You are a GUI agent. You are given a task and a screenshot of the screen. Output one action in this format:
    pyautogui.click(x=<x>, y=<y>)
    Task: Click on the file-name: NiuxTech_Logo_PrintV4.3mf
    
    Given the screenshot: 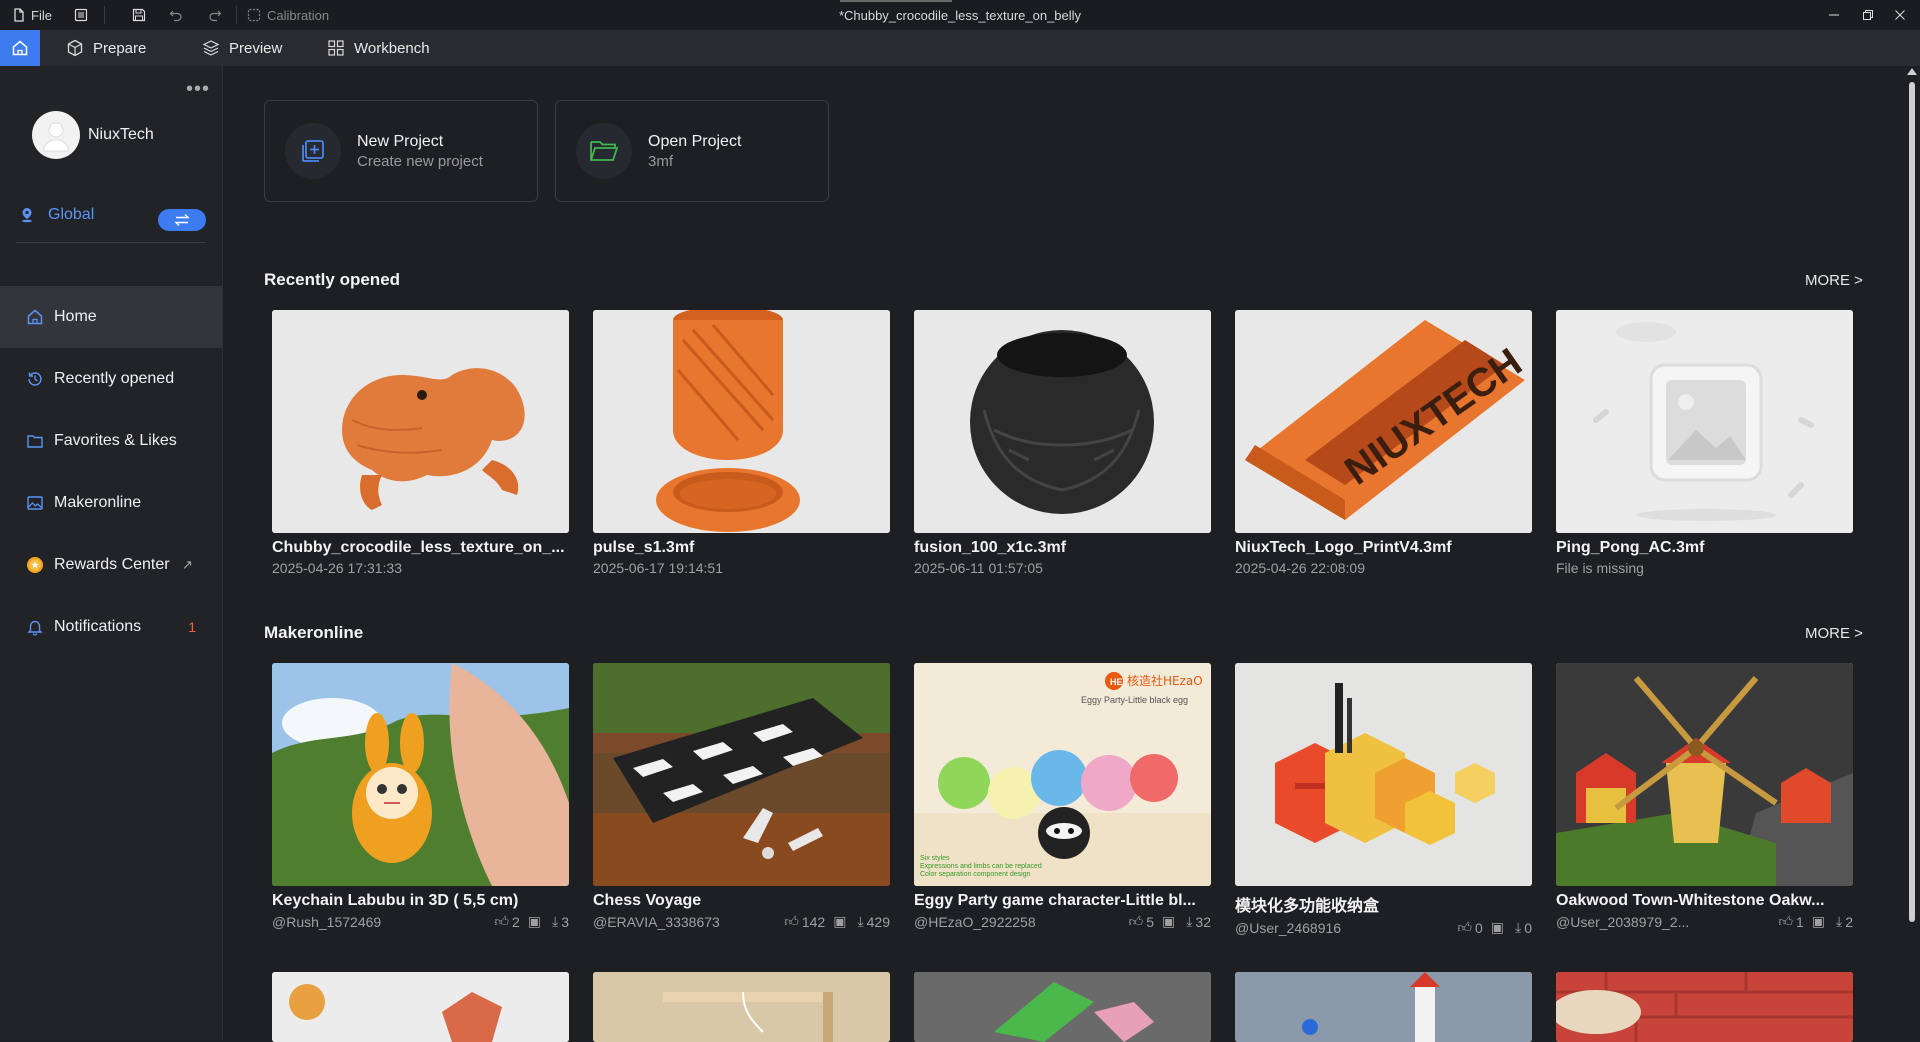 What is the action you would take?
    pyautogui.click(x=1343, y=547)
    